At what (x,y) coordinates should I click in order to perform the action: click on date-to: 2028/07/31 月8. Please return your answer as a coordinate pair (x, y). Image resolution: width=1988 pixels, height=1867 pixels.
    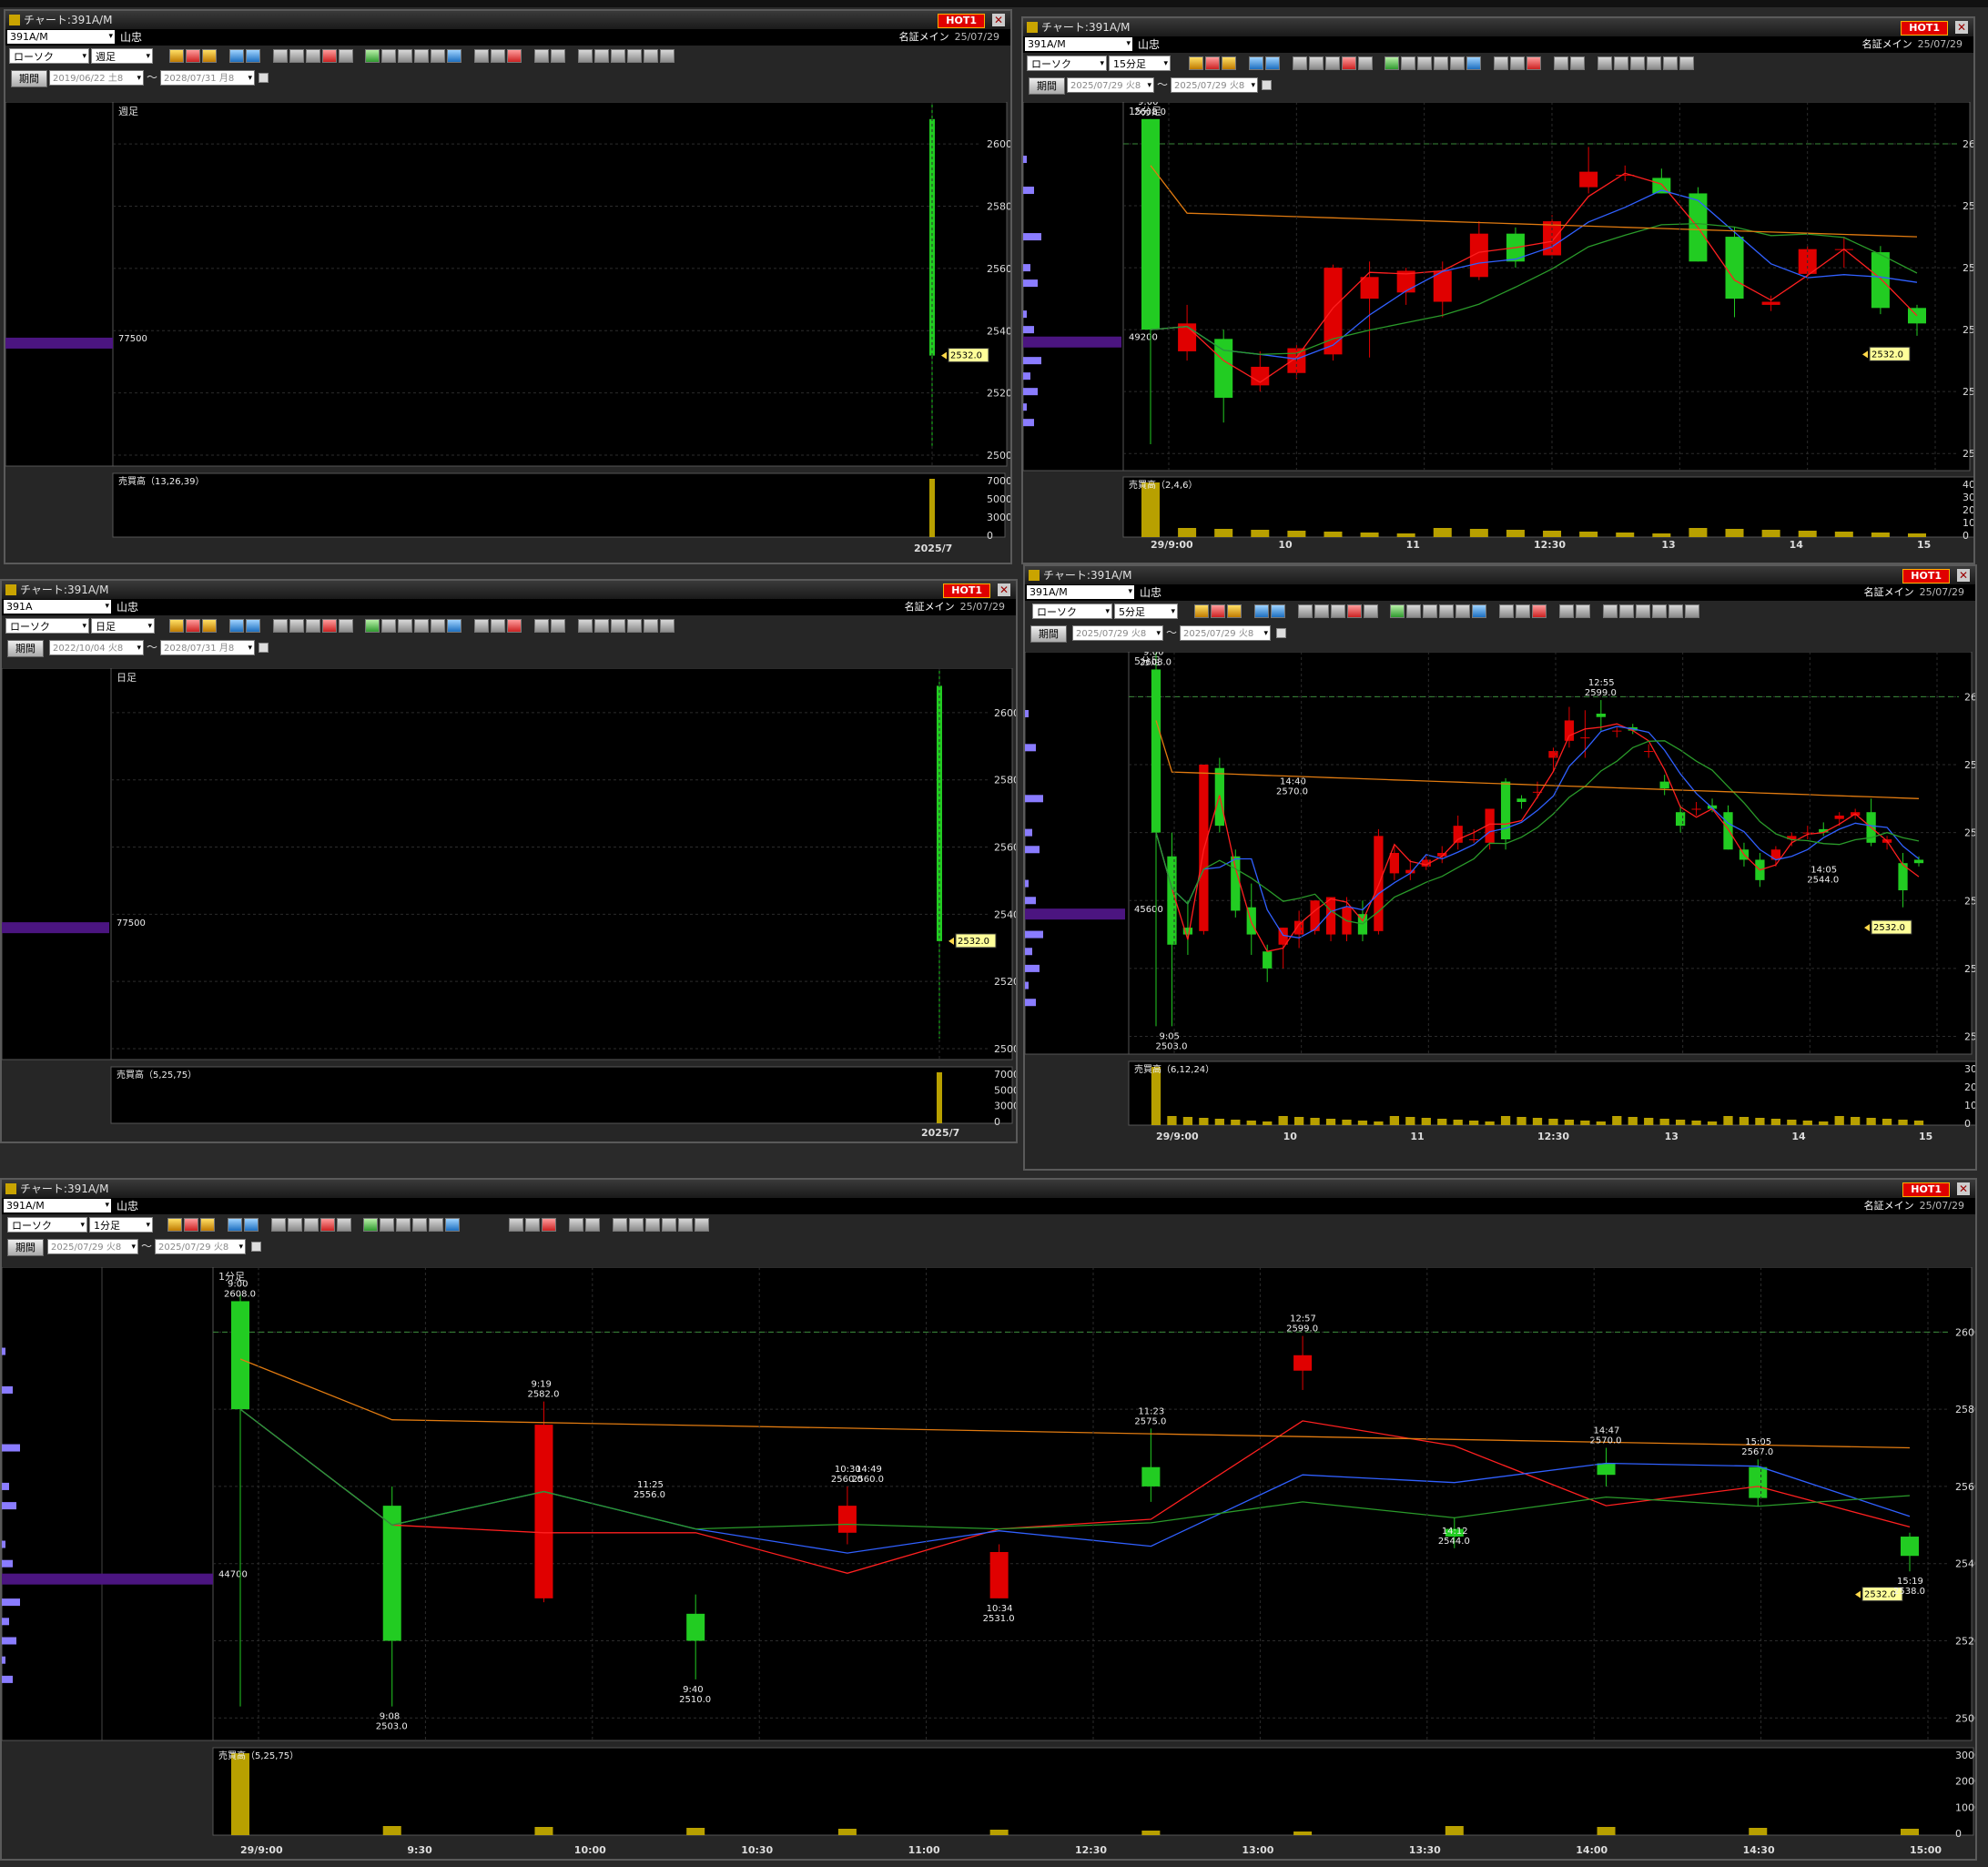
    Looking at the image, I should click on (207, 648).